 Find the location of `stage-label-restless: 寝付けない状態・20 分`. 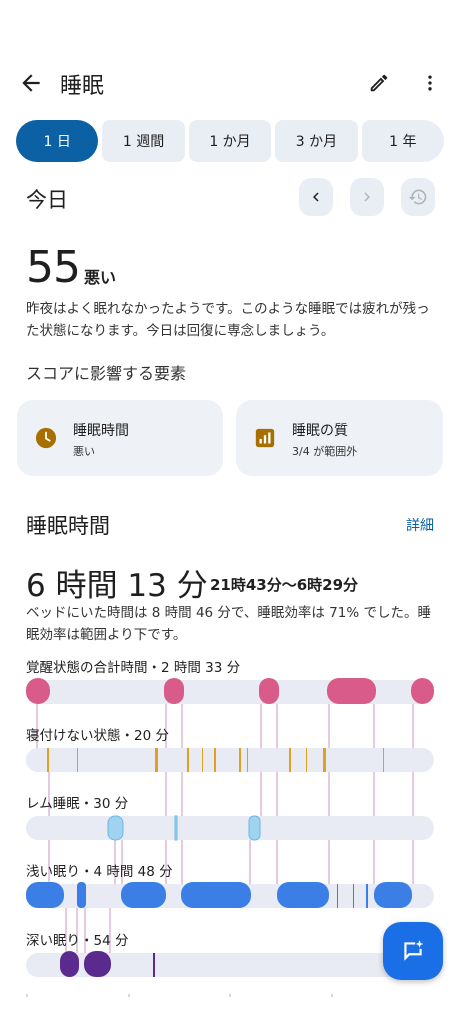

stage-label-restless: 寝付けない状態・20 分 is located at coordinates (97, 736).